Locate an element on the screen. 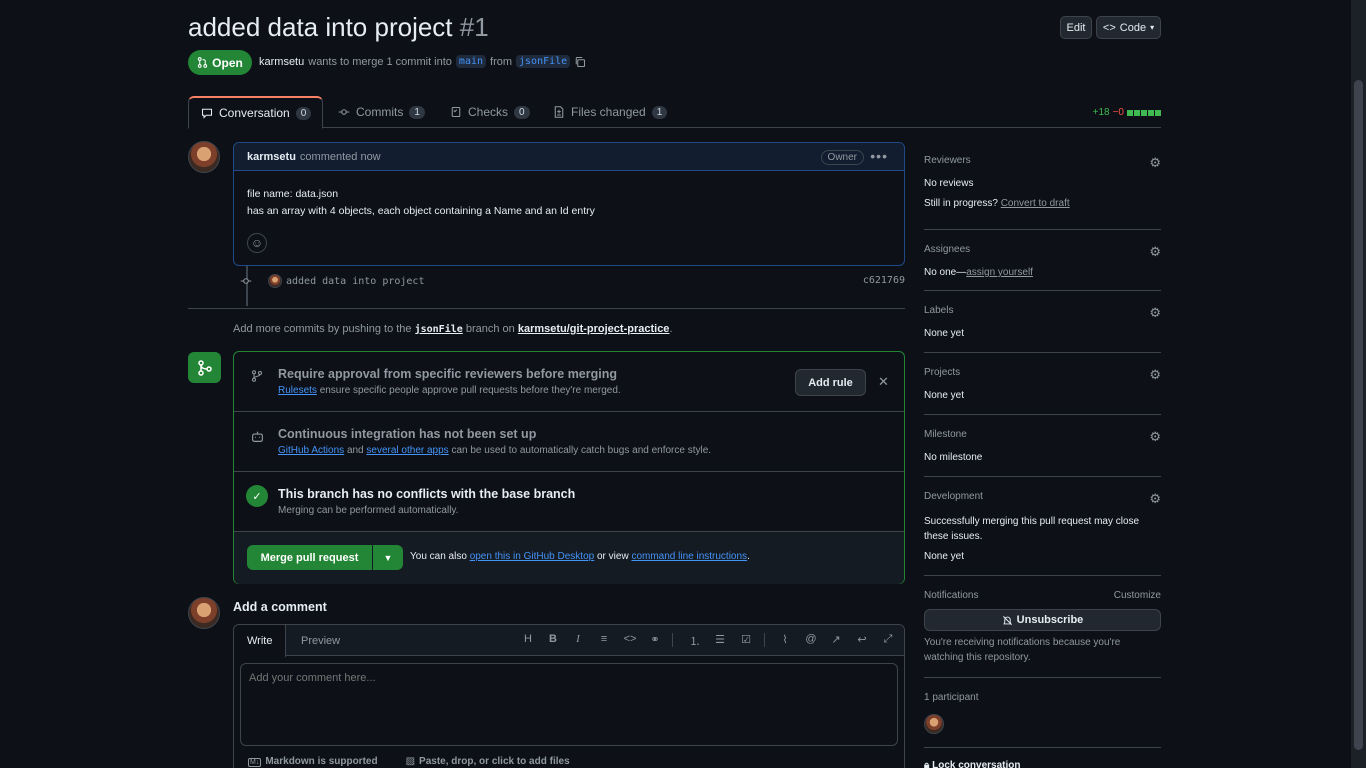 This screenshot has width=1366, height=768. scrollbar is located at coordinates (1358, 384).